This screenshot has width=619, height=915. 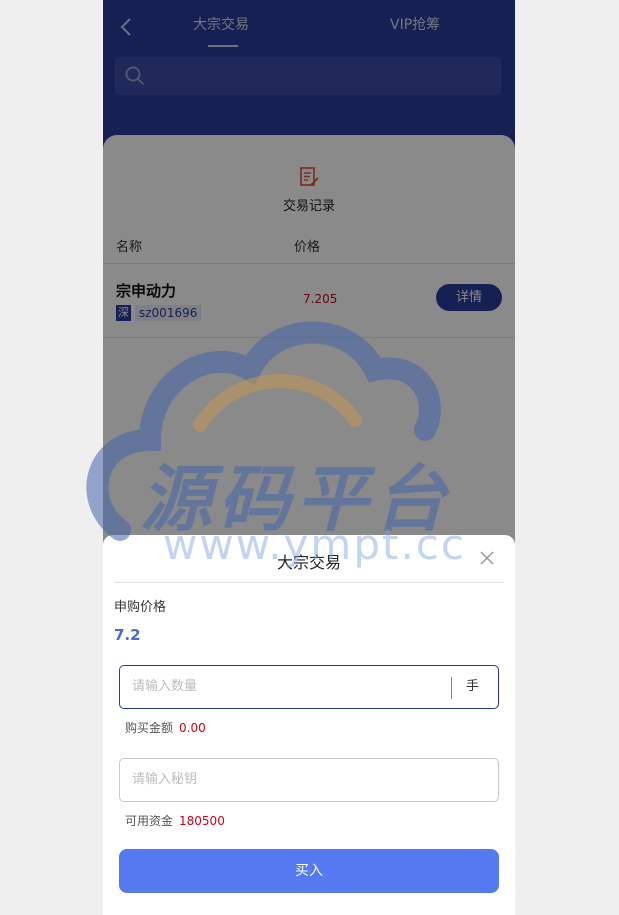 I want to click on available-funds-row: 可用资金 180500, so click(x=175, y=820).